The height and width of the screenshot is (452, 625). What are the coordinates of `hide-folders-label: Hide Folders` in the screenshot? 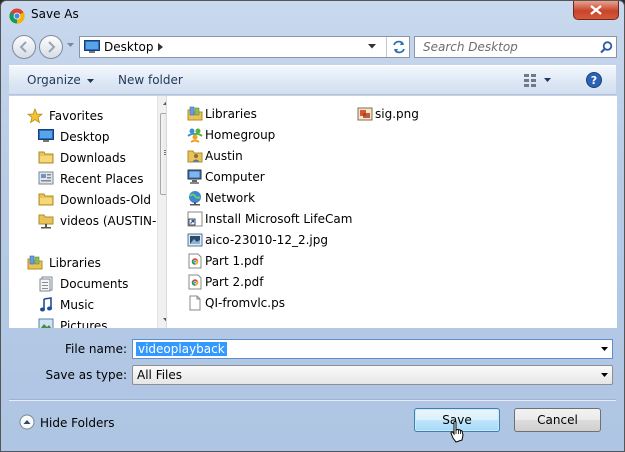 It's located at (77, 423).